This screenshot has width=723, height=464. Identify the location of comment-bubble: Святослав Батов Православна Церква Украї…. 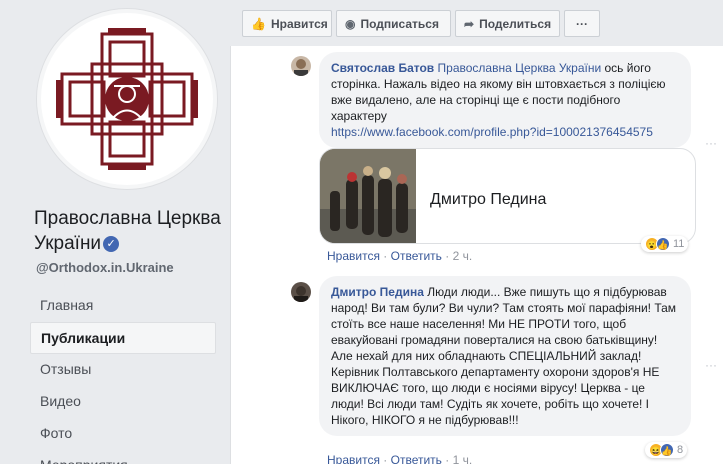
(505, 100).